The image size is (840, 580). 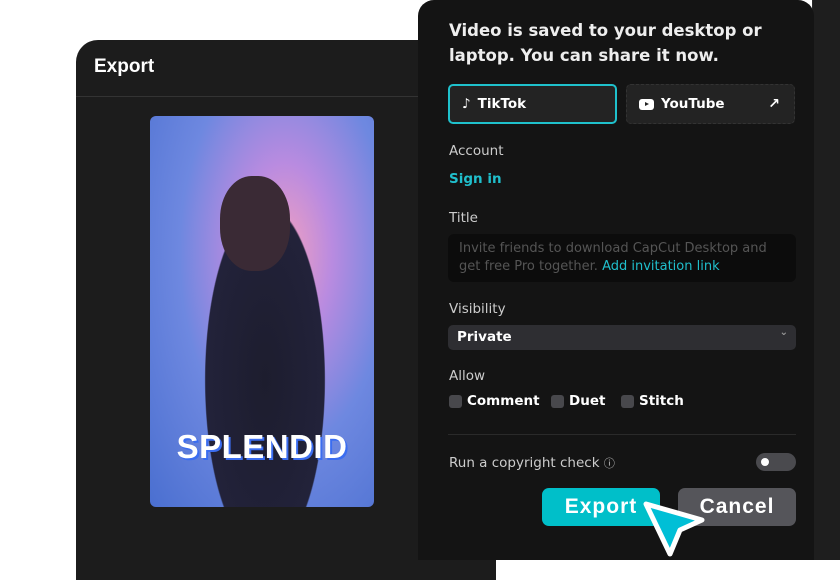 I want to click on export-window-title: Export, so click(x=124, y=66).